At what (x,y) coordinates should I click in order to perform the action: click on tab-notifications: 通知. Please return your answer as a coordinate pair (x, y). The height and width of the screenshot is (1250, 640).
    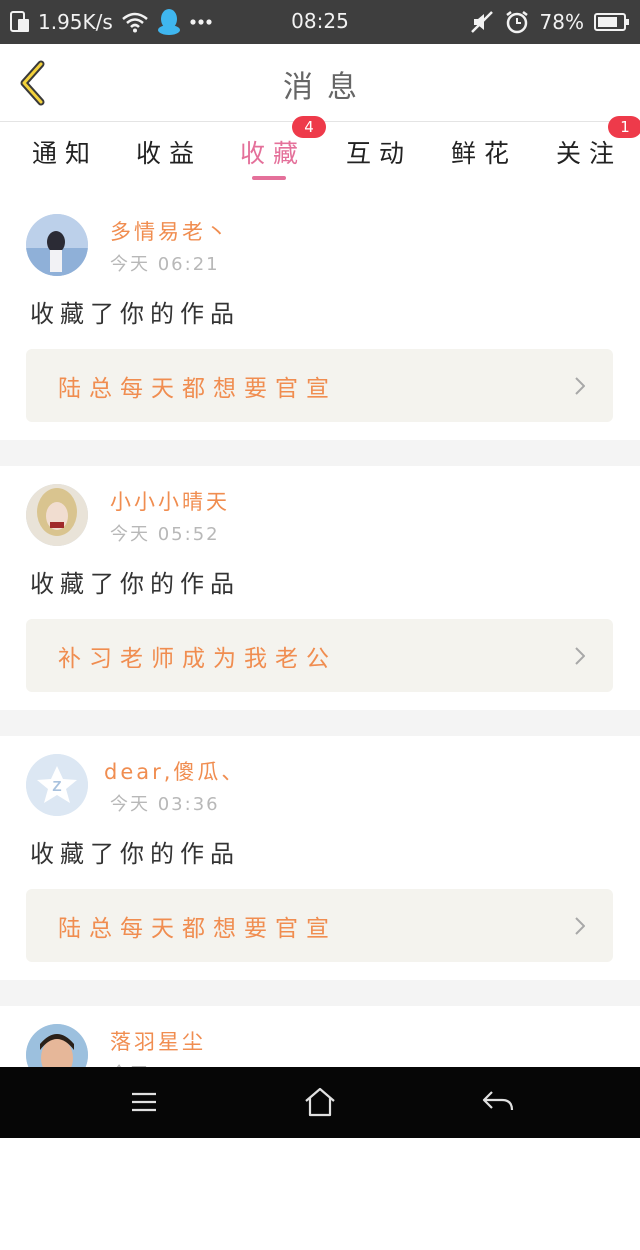
    Looking at the image, I should click on (61, 159).